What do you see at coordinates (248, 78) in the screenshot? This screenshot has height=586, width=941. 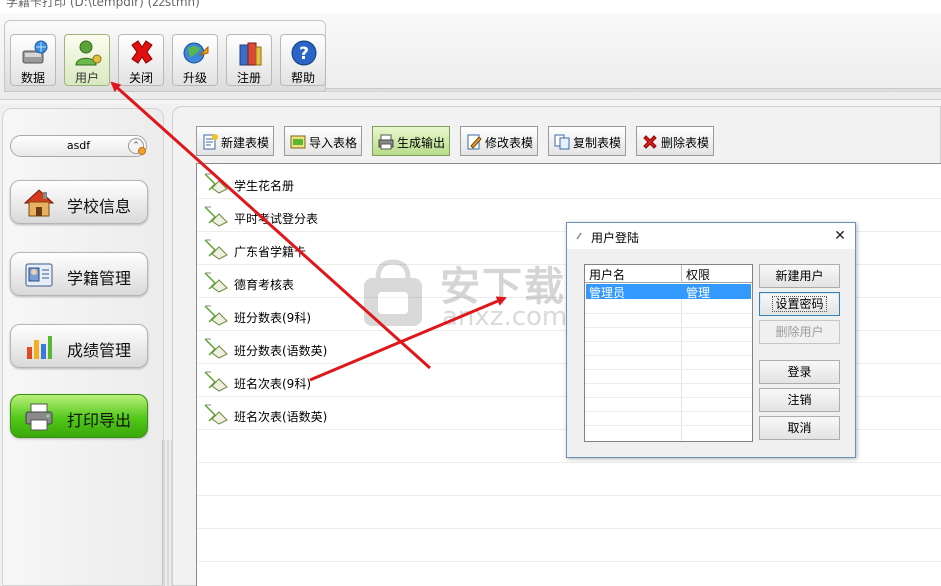 I see `toolbar-register-label: 注册` at bounding box center [248, 78].